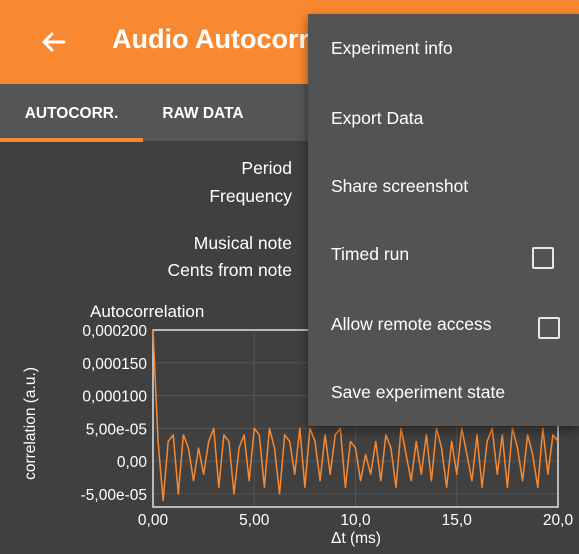 This screenshot has width=579, height=554. Describe the element at coordinates (54, 42) in the screenshot. I see `arrow-left-icon` at that location.